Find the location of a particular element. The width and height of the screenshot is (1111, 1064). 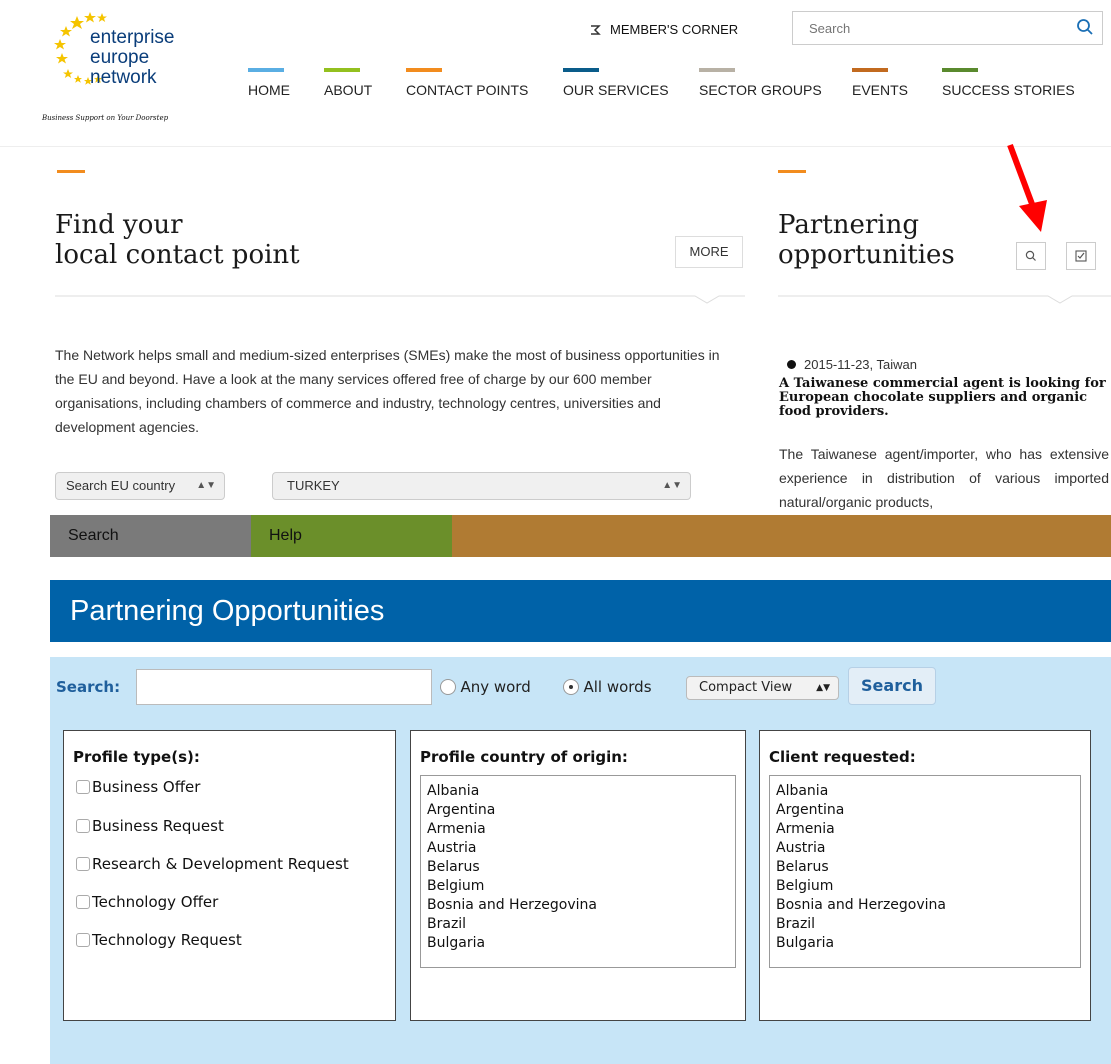

profile-type-option: Technology Request is located at coordinates (159, 940).